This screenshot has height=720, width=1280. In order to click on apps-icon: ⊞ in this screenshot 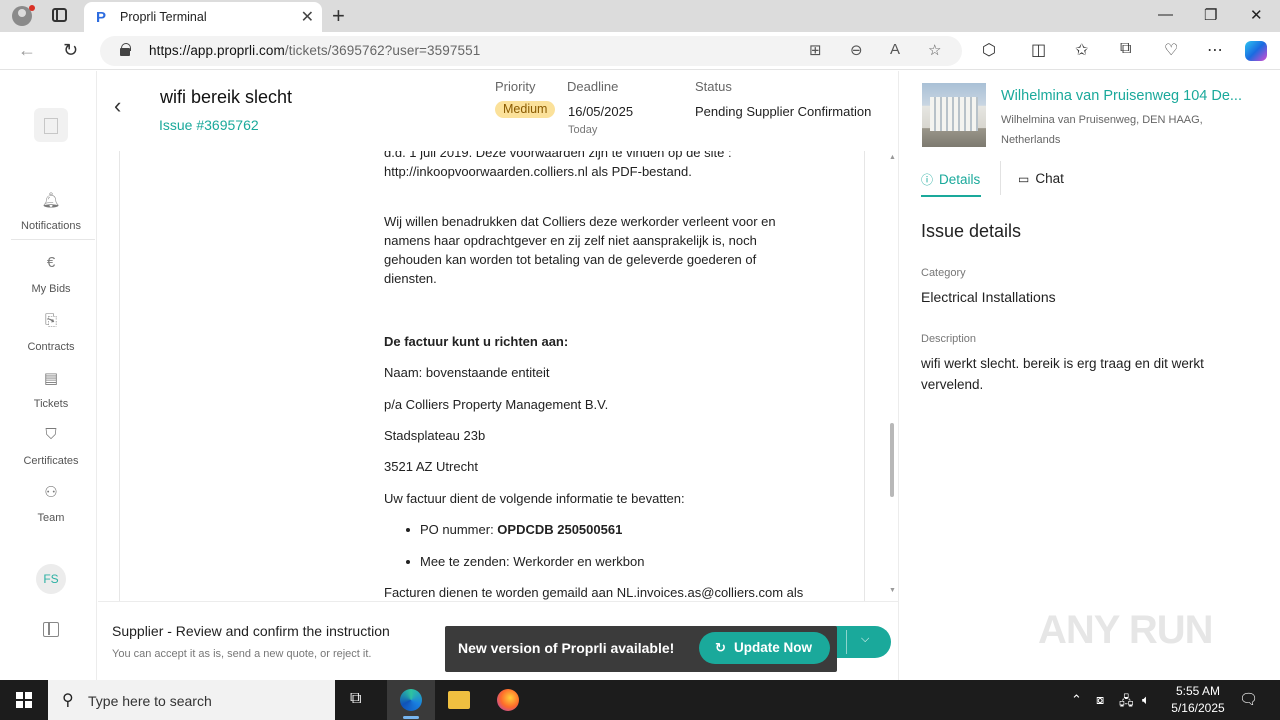, I will do `click(815, 50)`.